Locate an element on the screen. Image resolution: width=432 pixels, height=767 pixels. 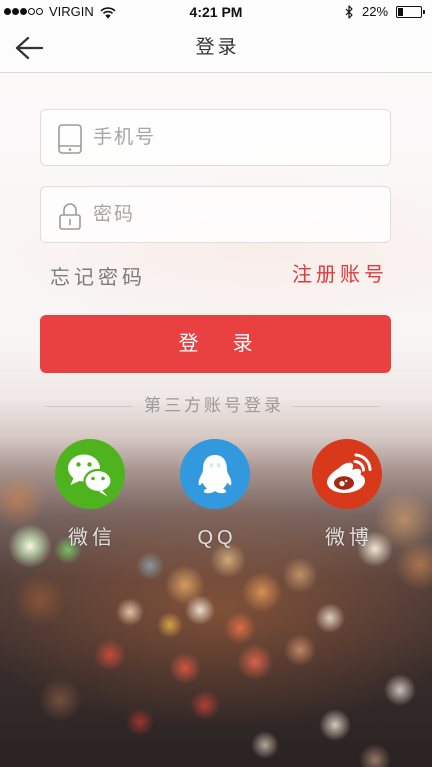
navigation-bar: 登录 is located at coordinates (216, 48).